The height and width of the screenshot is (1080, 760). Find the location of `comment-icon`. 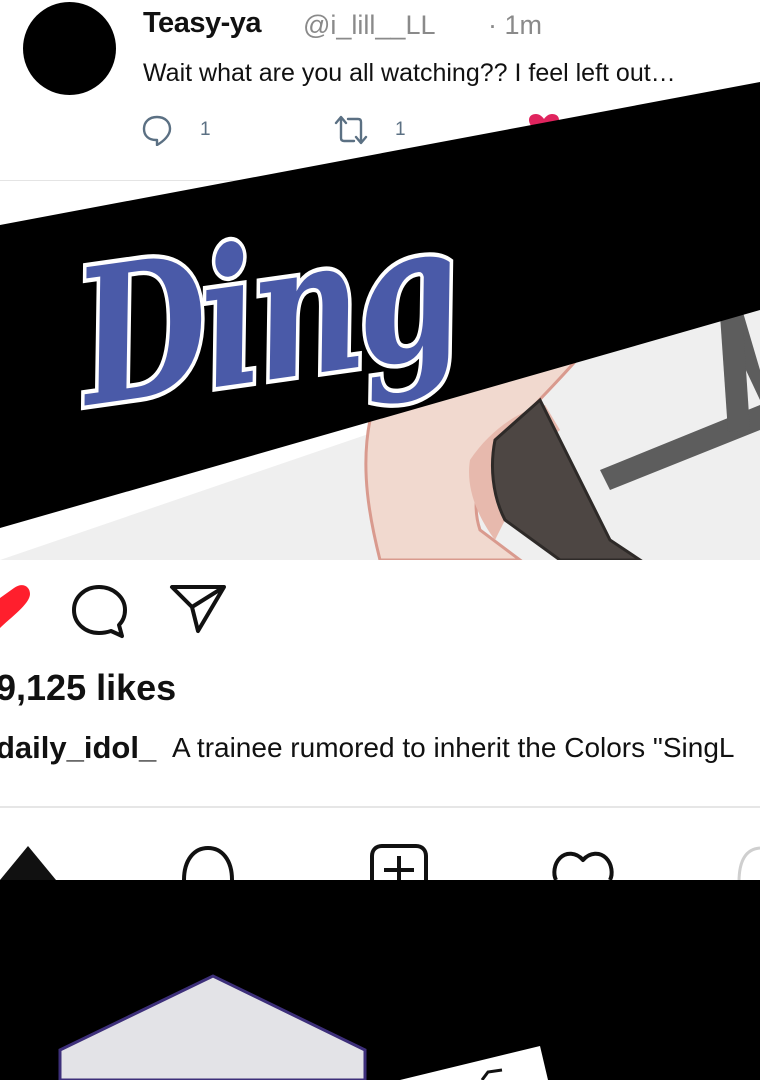

comment-icon is located at coordinates (99, 611).